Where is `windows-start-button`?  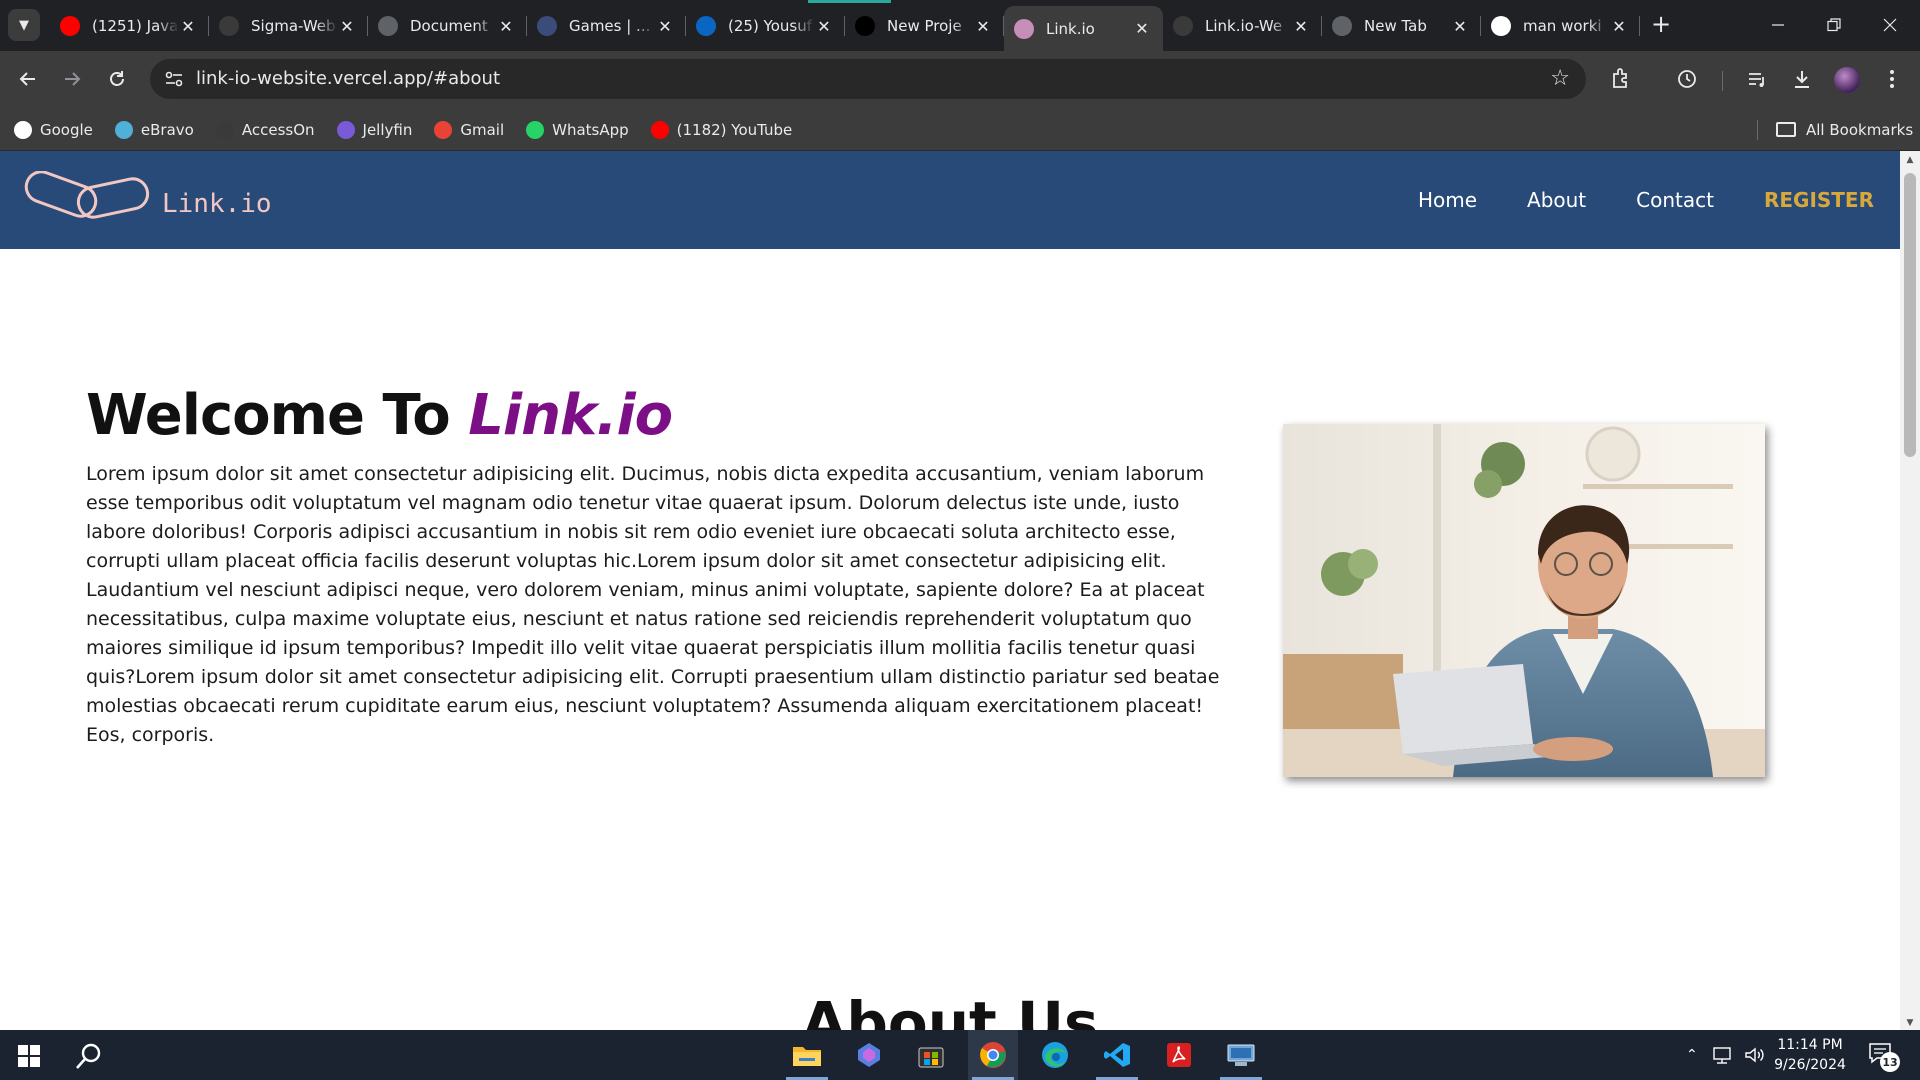 windows-start-button is located at coordinates (29, 1056).